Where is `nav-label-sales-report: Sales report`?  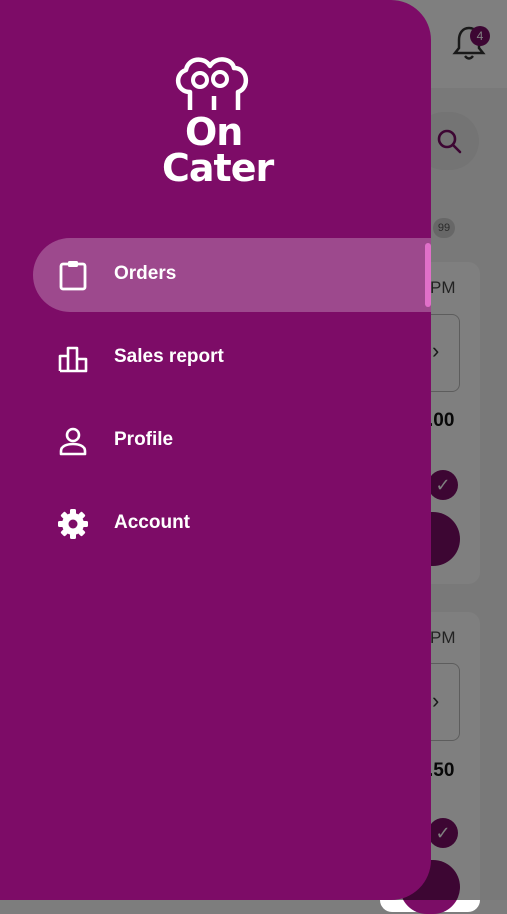 nav-label-sales-report: Sales report is located at coordinates (169, 356).